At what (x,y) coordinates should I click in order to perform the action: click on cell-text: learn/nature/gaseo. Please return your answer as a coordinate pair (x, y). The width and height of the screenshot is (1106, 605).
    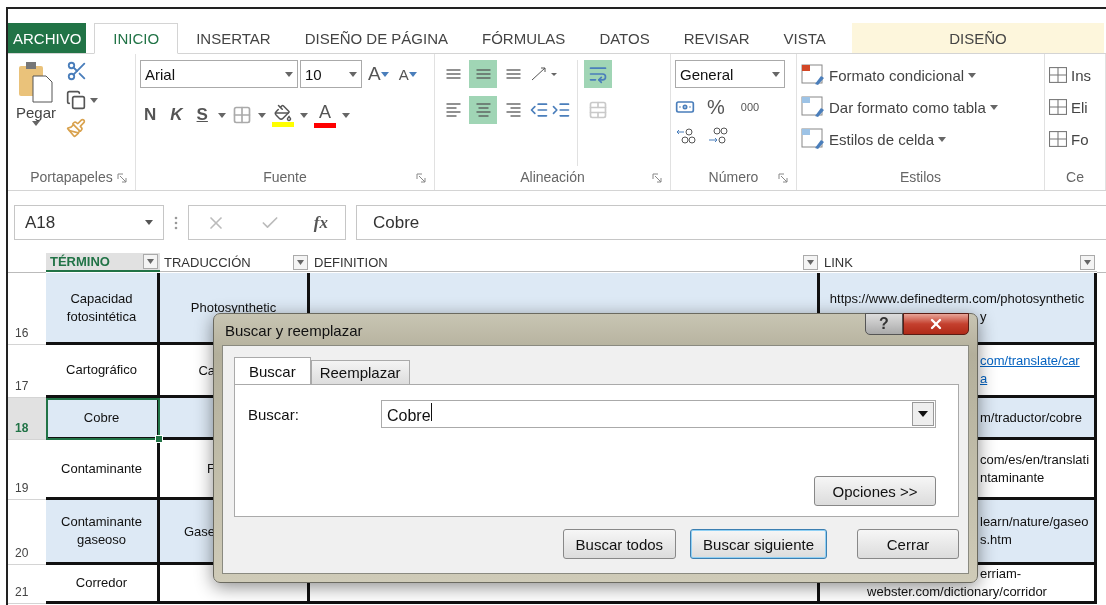
    Looking at the image, I should click on (1034, 522).